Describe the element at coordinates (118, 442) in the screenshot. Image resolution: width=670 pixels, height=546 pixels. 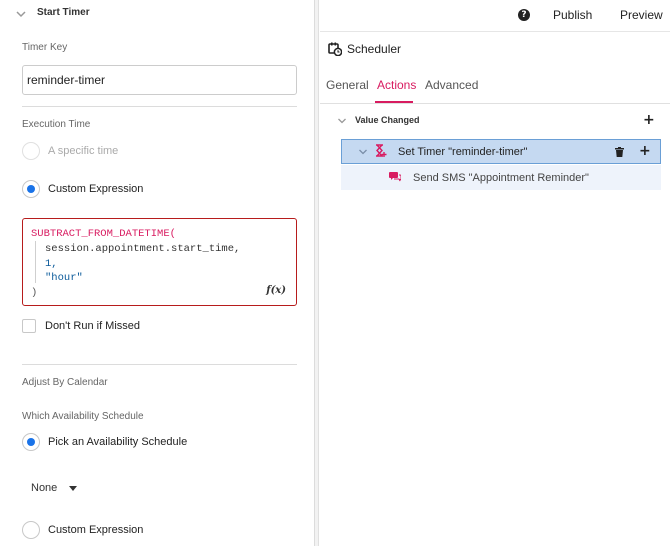
I see `radio-label: Pick an Availability Schedule` at that location.